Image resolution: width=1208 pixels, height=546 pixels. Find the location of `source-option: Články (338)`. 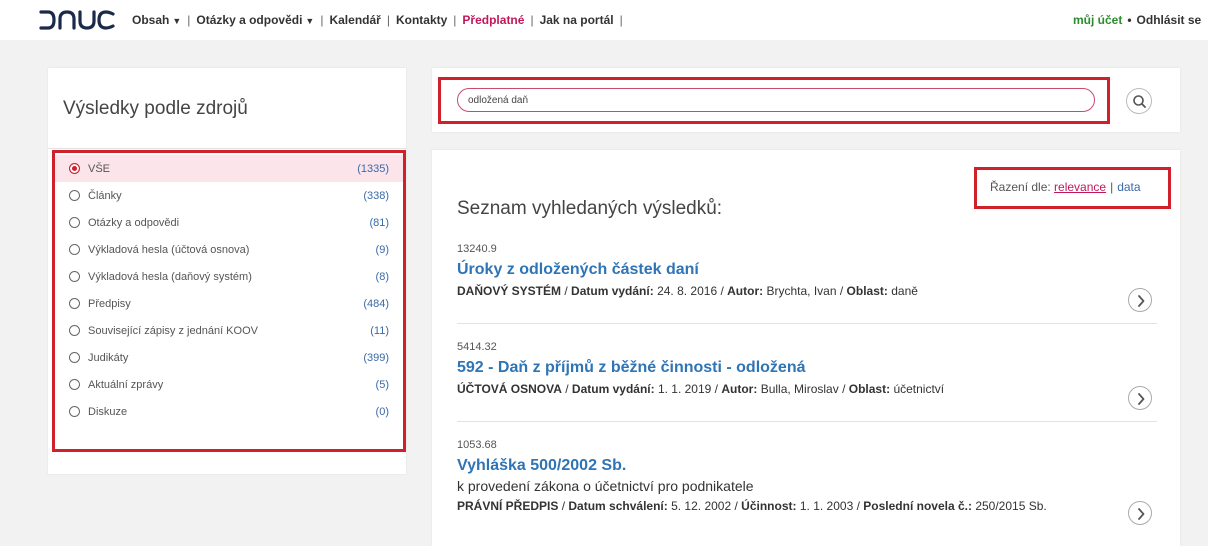

source-option: Články (338) is located at coordinates (229, 195).